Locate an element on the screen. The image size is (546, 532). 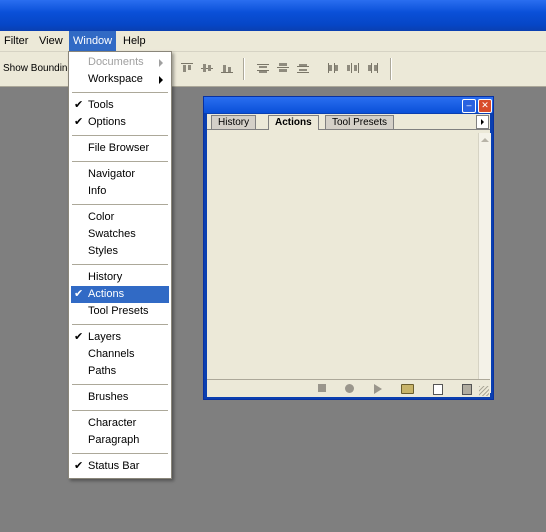
close-icon: ✕ is located at coordinates (485, 106).